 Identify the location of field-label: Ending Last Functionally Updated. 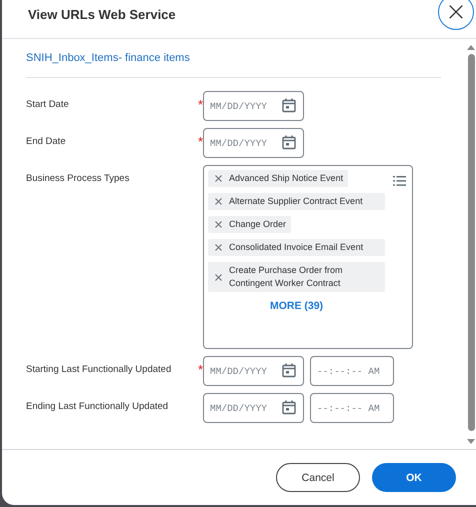
(97, 407).